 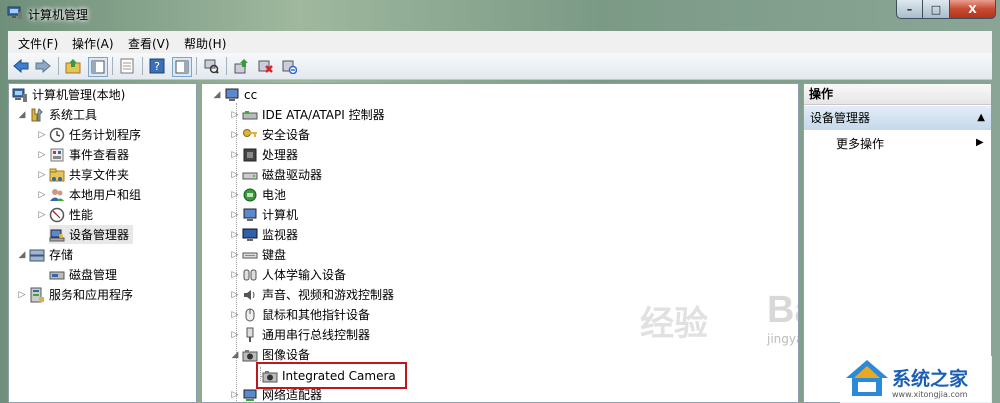 What do you see at coordinates (79, 95) in the screenshot?
I see `tree-label: 计算机管理(本地)` at bounding box center [79, 95].